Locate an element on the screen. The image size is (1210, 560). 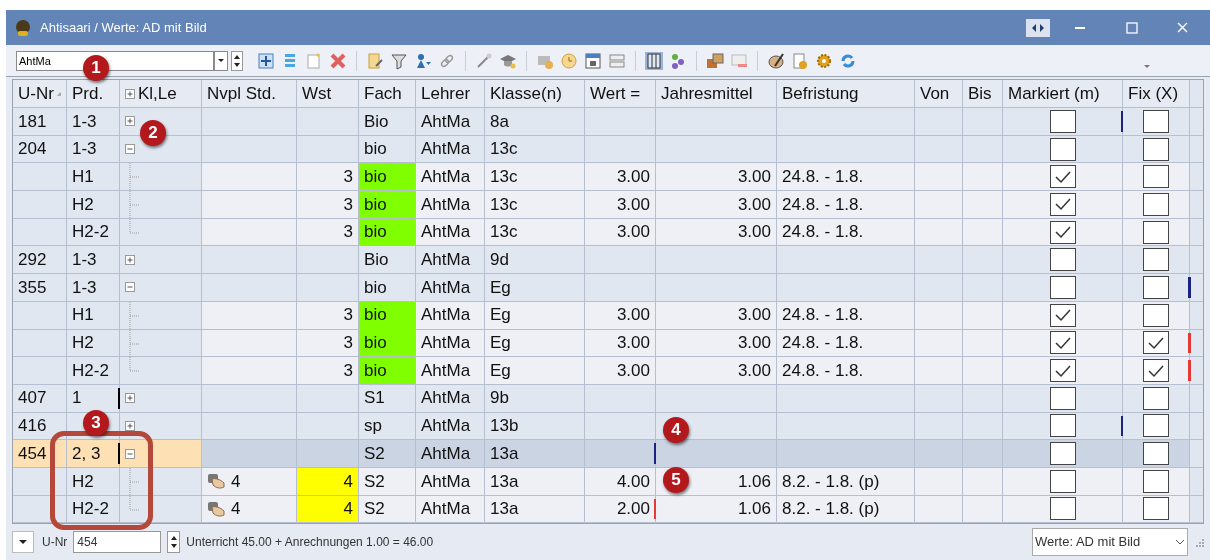
column-header: Nvpl Std. is located at coordinates (249, 93).